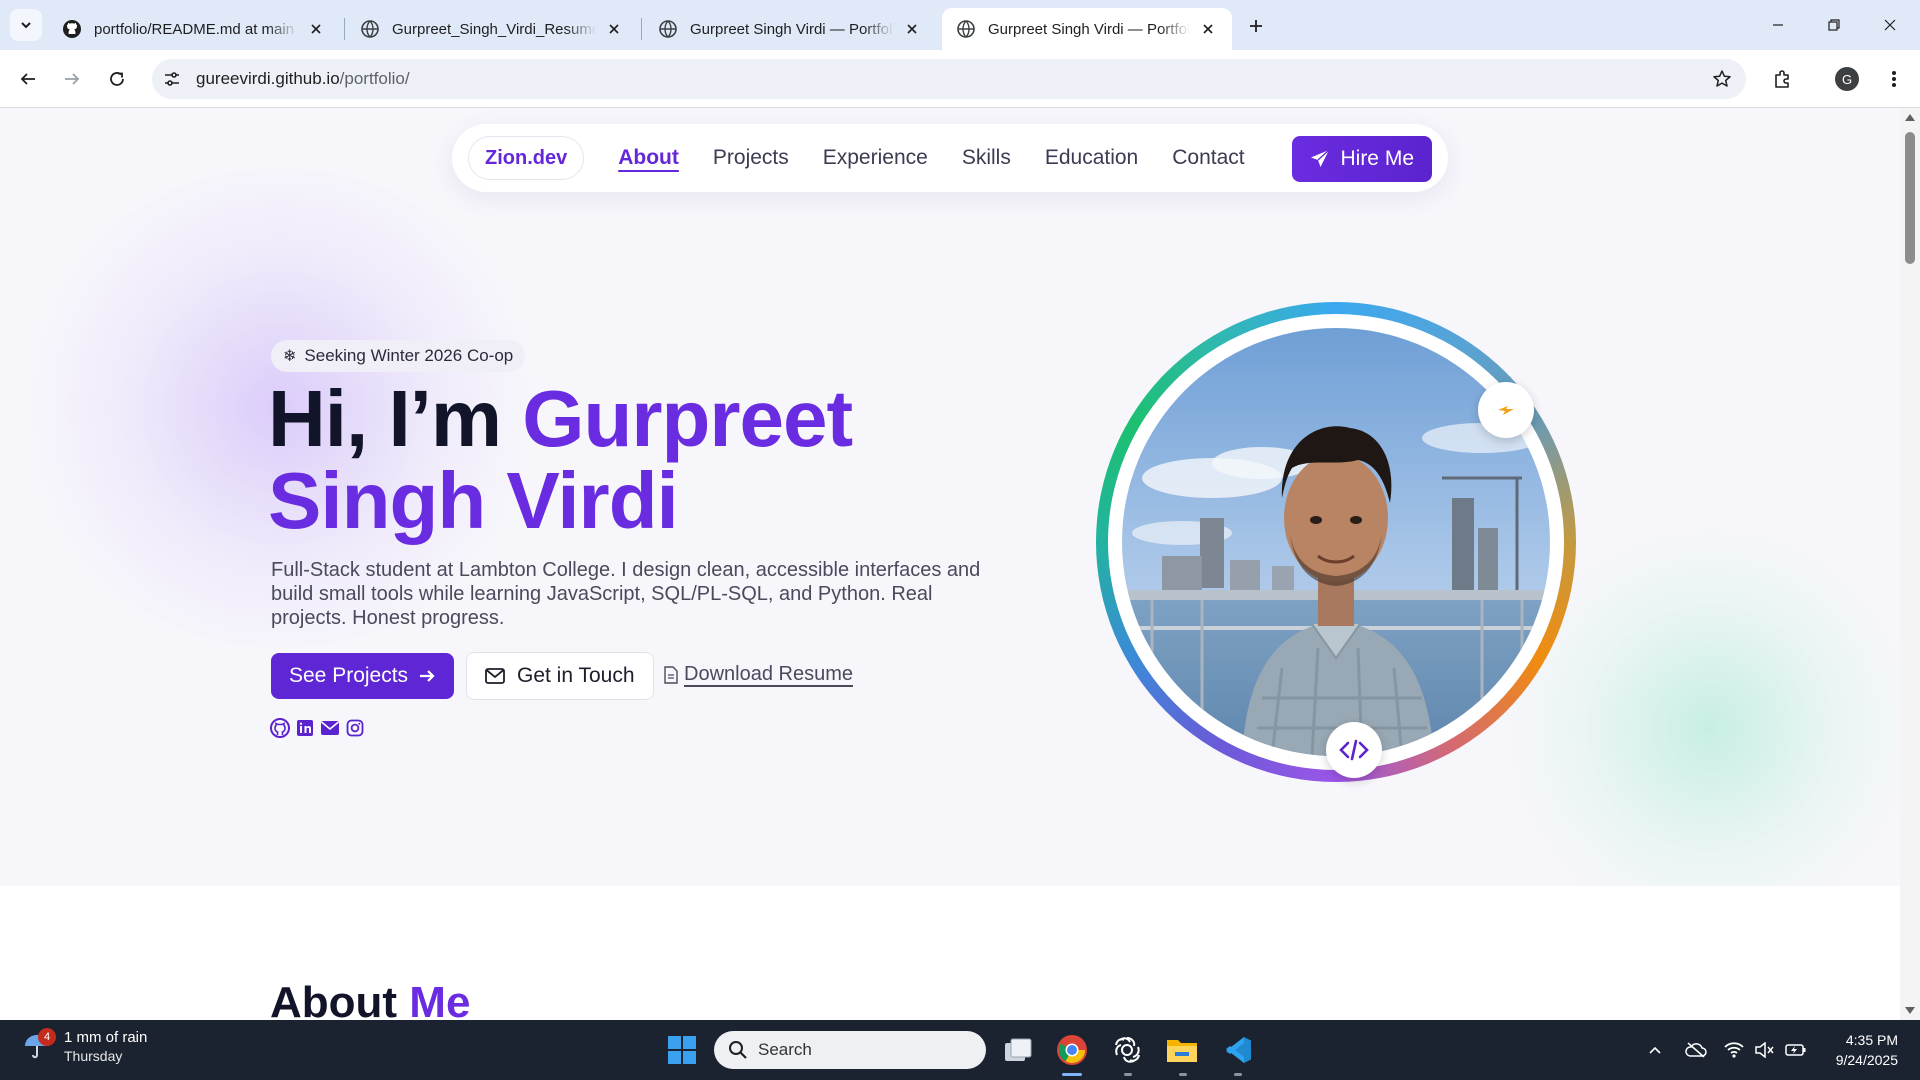  I want to click on restore-button, so click(1834, 25).